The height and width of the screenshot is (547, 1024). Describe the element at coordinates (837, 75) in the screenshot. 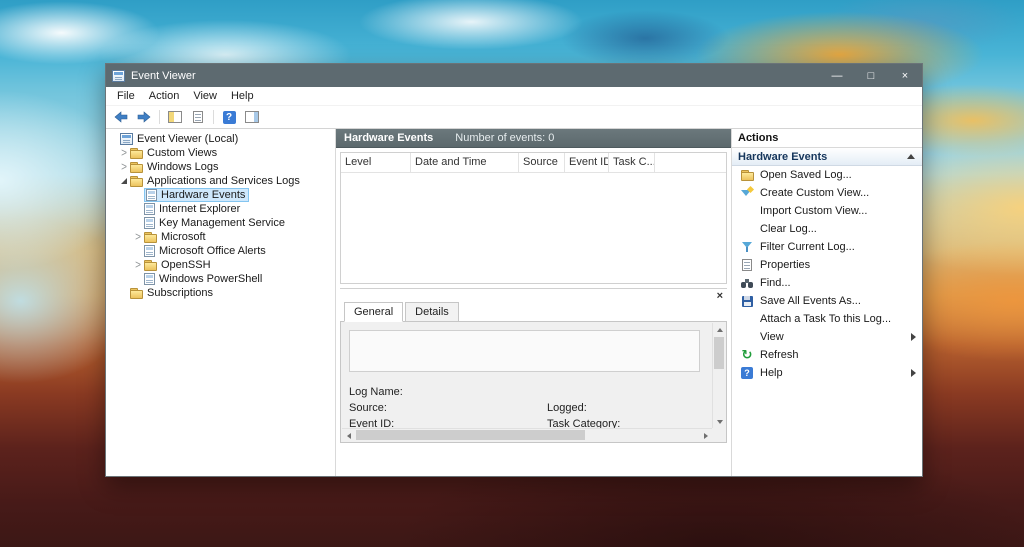

I see `minimize-button: —` at that location.